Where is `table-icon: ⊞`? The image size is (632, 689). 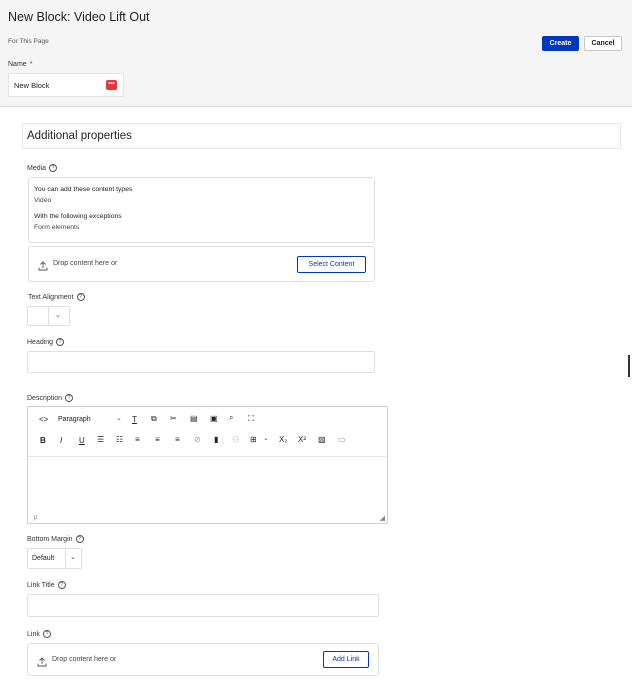 table-icon: ⊞ is located at coordinates (253, 439).